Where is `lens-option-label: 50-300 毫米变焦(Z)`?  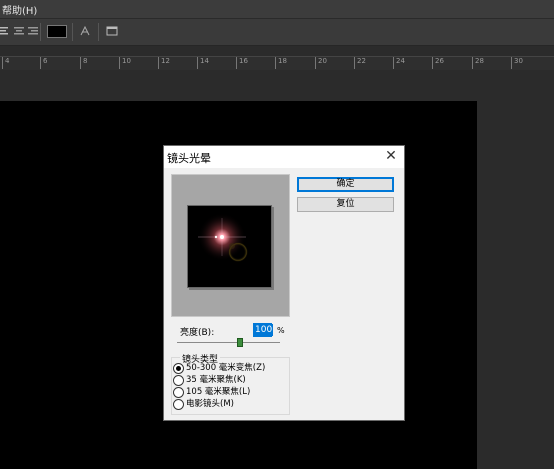 lens-option-label: 50-300 毫米变焦(Z) is located at coordinates (226, 368).